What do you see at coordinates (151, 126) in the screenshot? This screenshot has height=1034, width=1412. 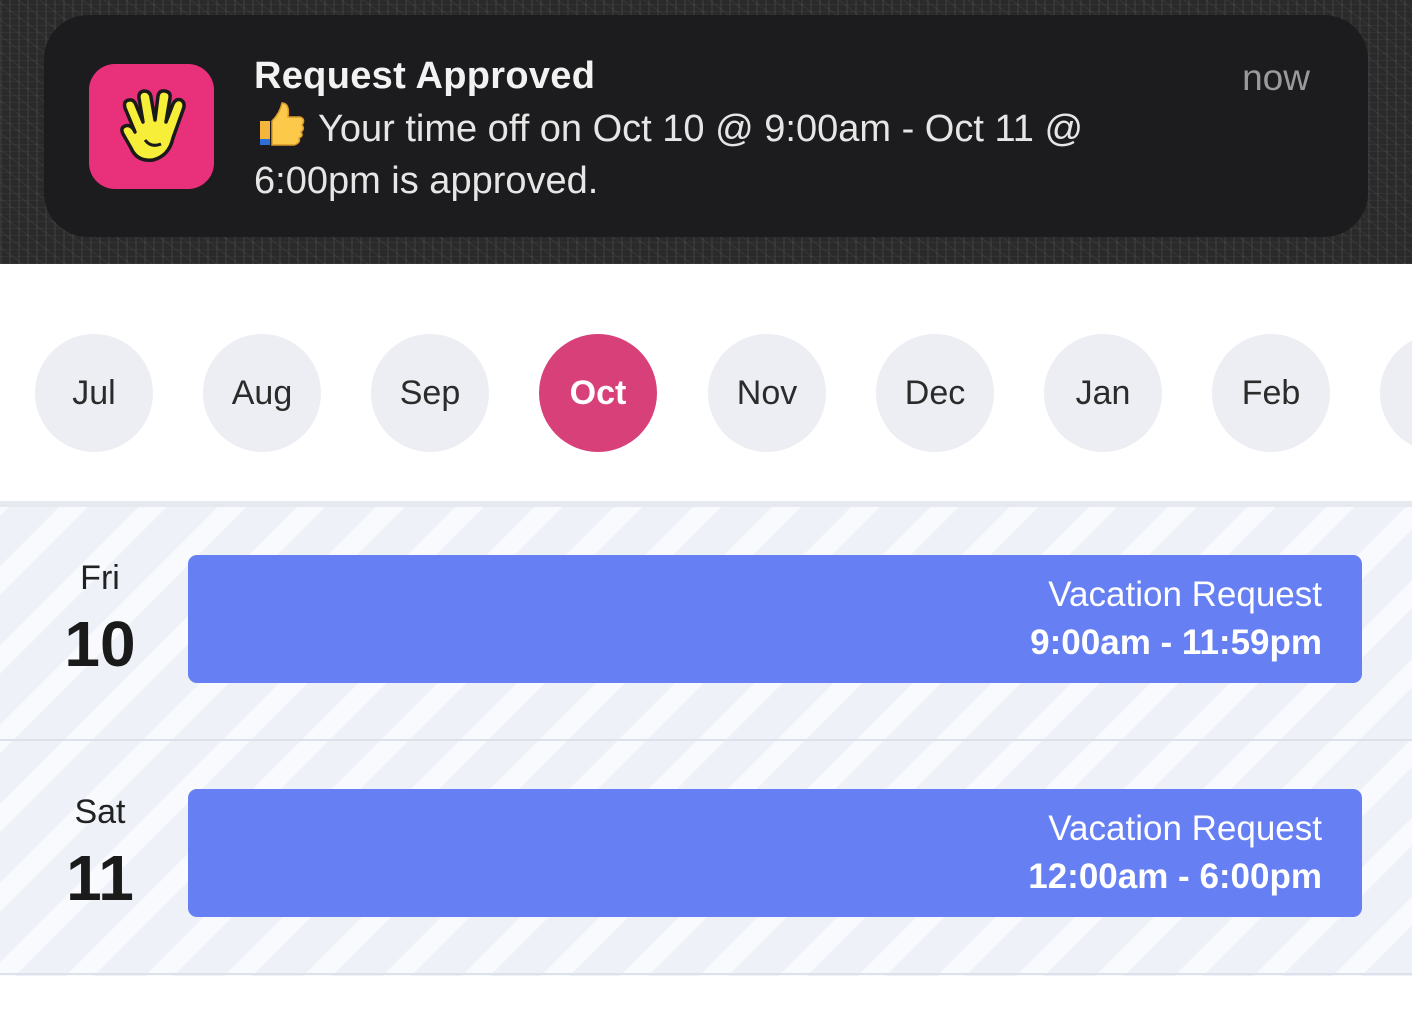 I see `vulcan-salute-icon` at bounding box center [151, 126].